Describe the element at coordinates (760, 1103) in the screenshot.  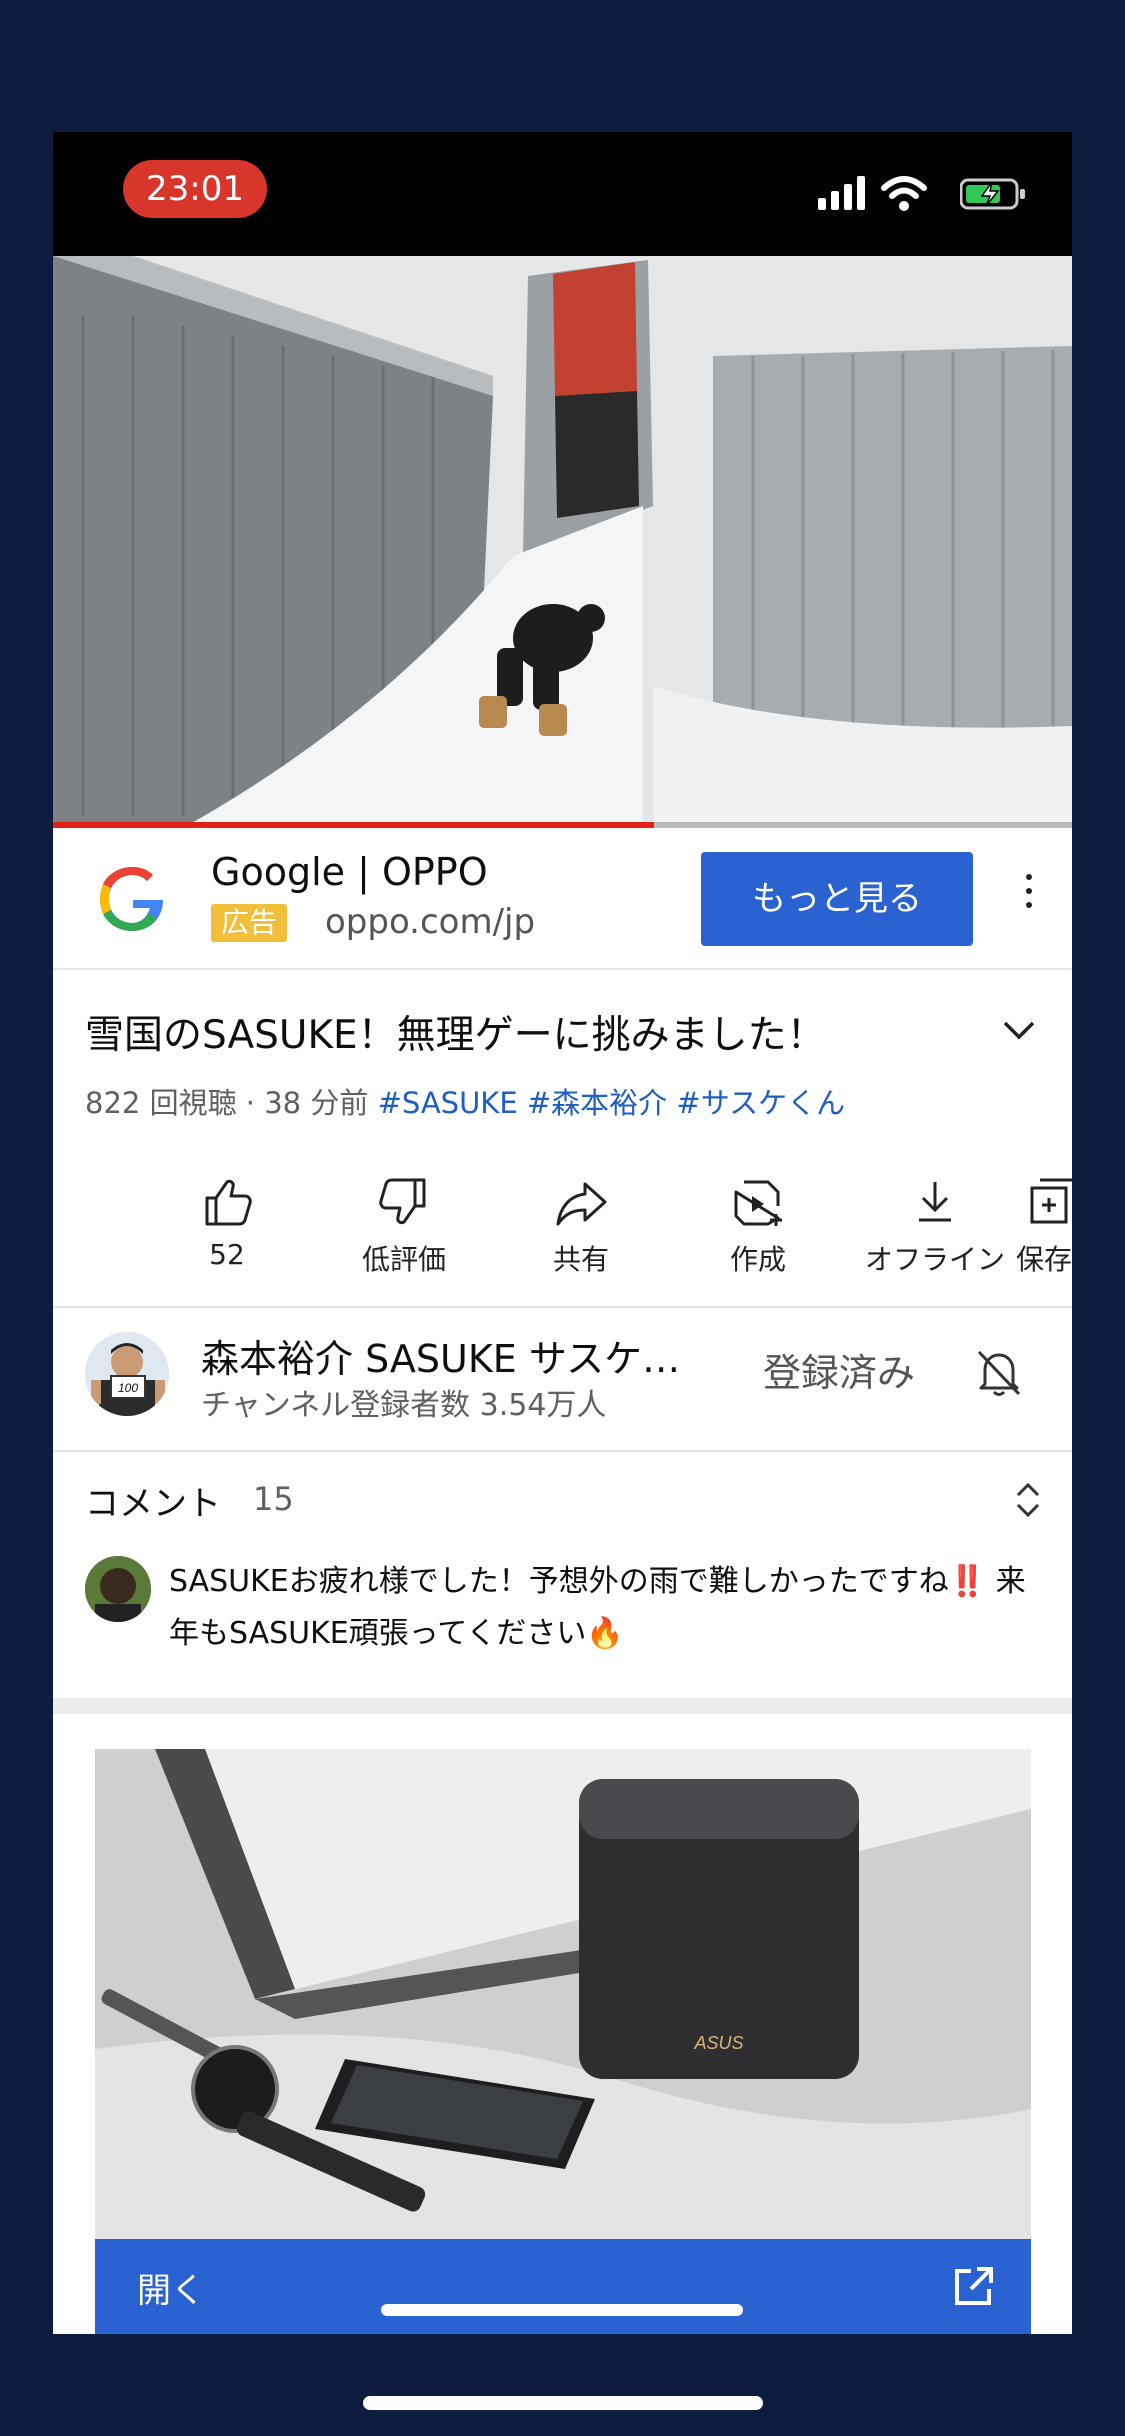
I see `hashtag: #サスケくん` at that location.